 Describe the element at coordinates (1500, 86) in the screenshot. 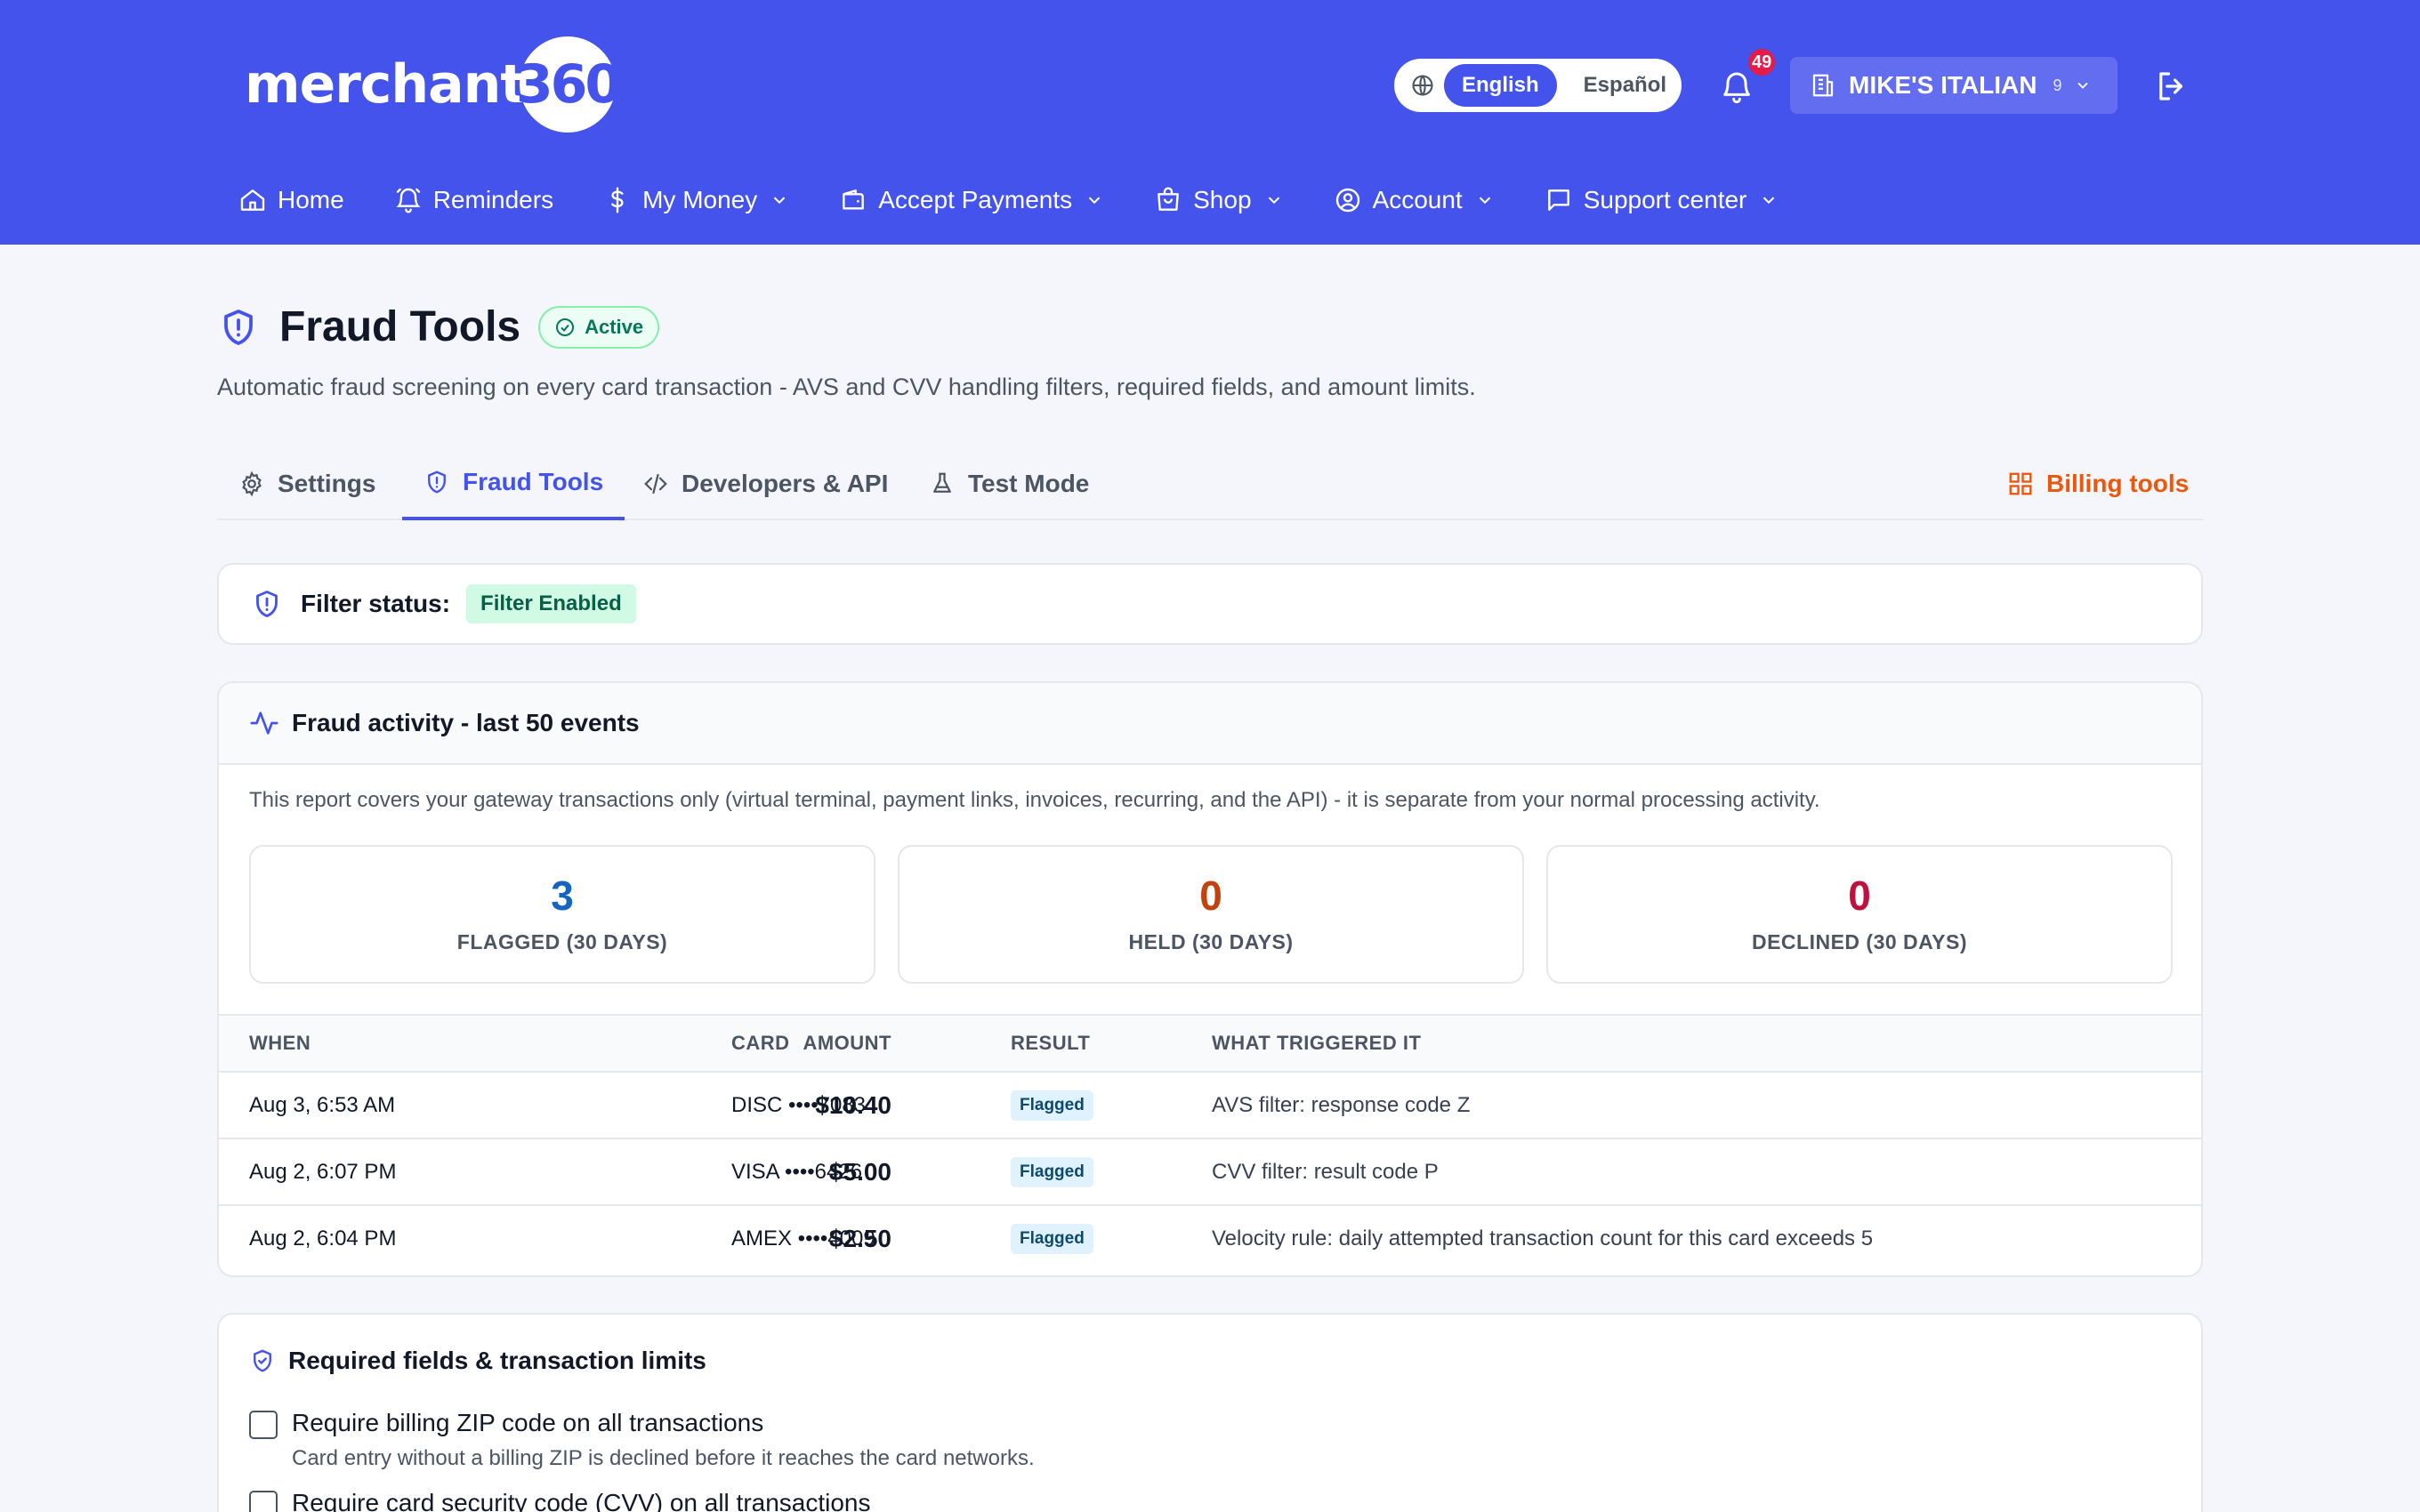

I see `language-english-option: English` at that location.